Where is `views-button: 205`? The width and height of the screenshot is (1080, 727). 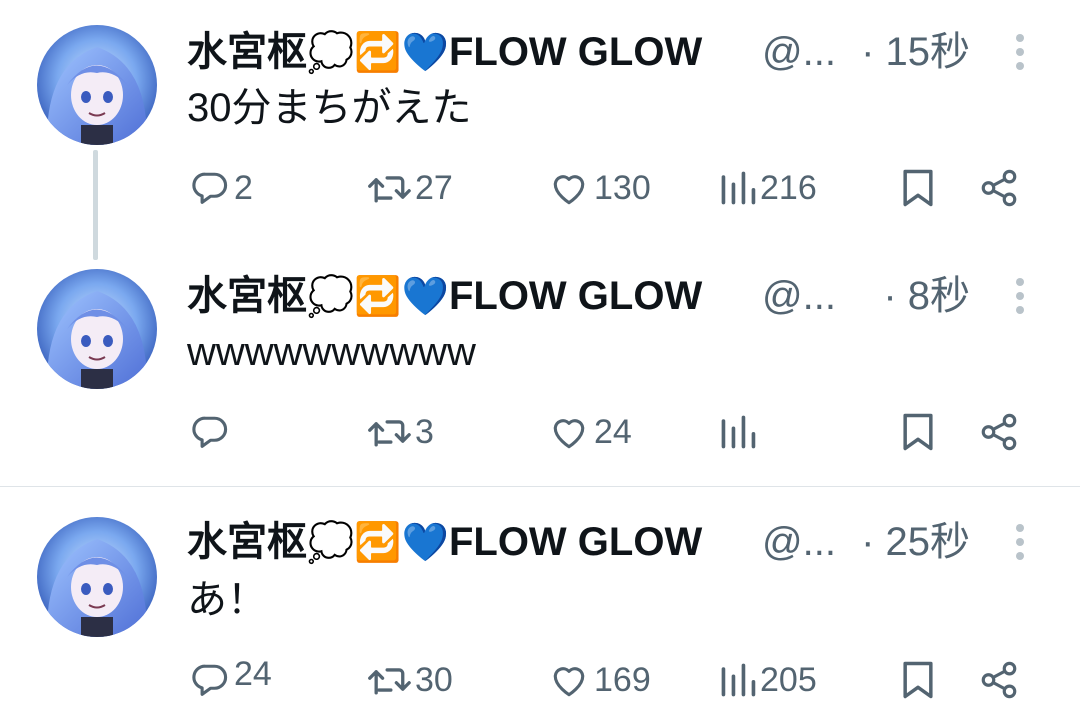 views-button: 205 is located at coordinates (767, 680).